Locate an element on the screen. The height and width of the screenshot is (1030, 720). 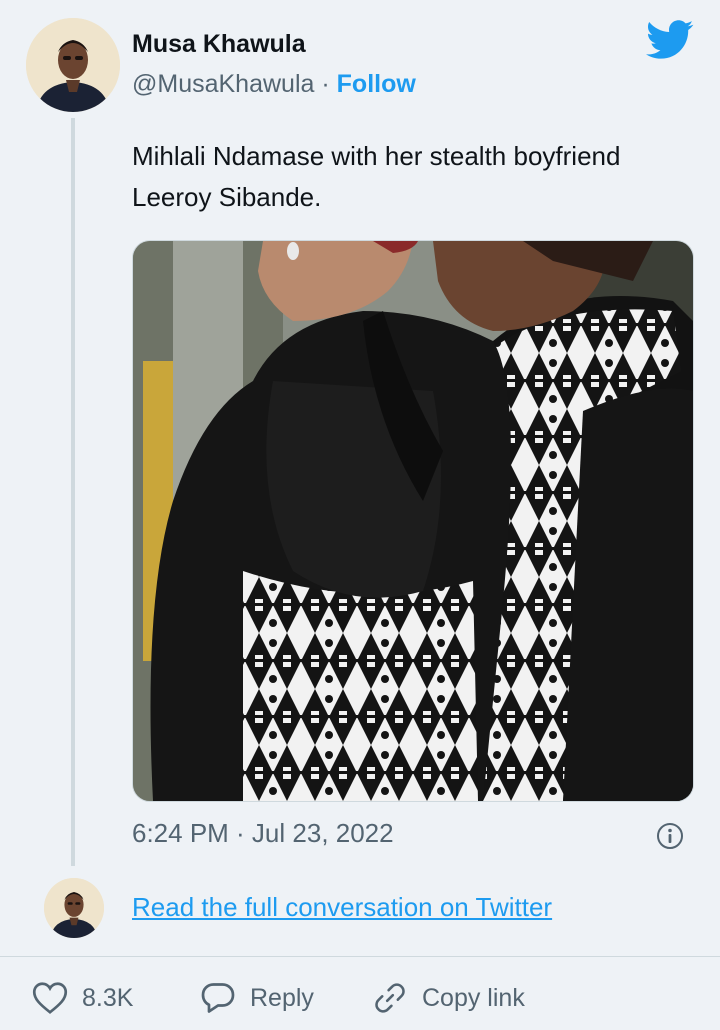
copy-link-action: Copy link is located at coordinates (448, 998).